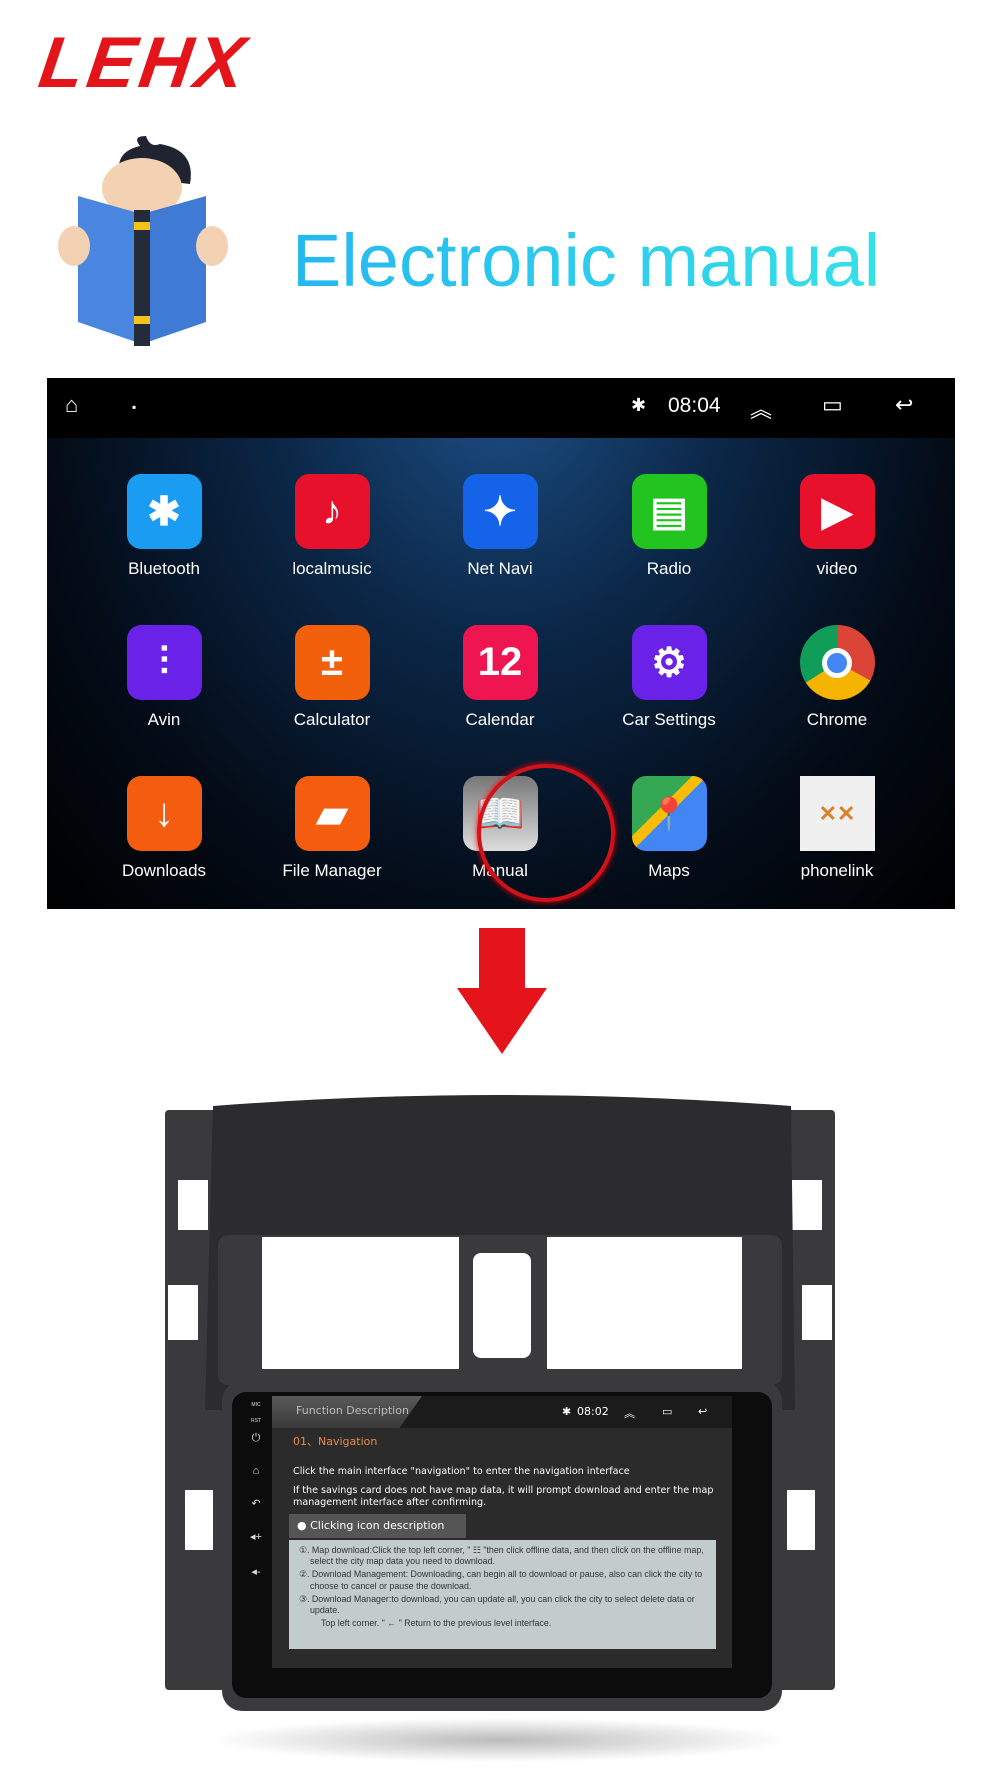 This screenshot has height=1778, width=1000. Describe the element at coordinates (164, 511) in the screenshot. I see `bluetooth-icon: ✱` at that location.